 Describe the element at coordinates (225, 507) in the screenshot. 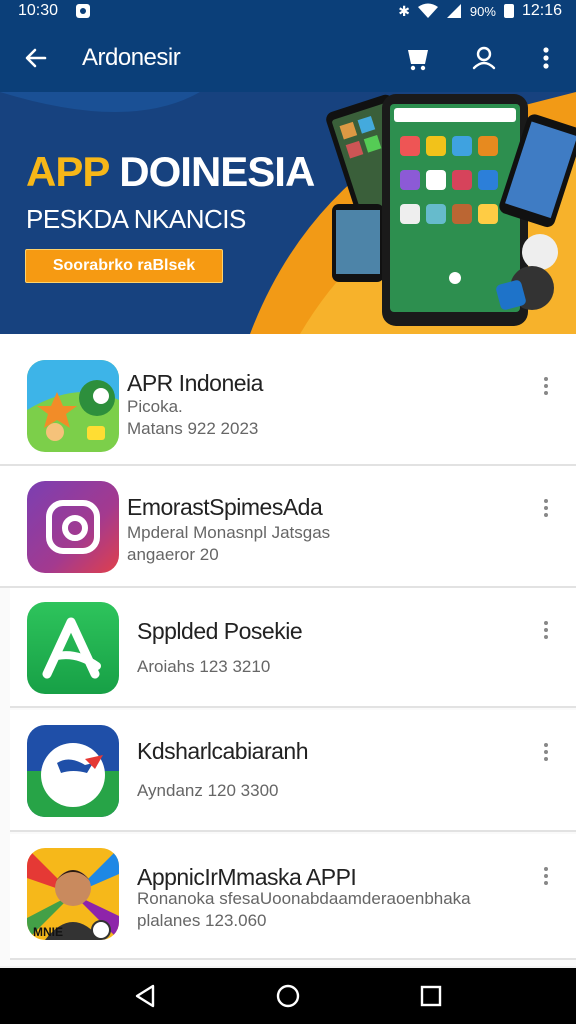

I see `app-name: EmorastSpimesAda` at that location.